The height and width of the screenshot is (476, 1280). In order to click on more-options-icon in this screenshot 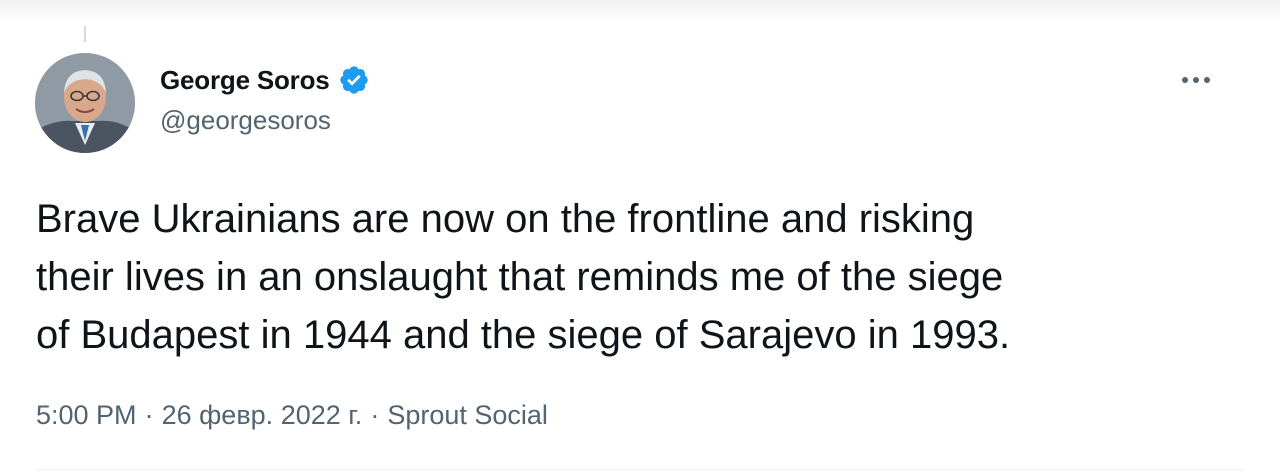, I will do `click(1185, 80)`.